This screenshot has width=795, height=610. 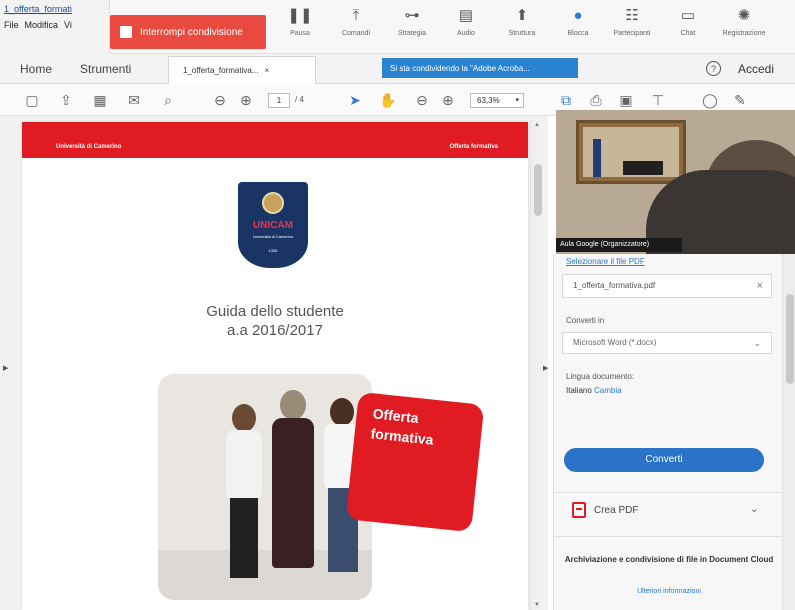 What do you see at coordinates (632, 29) in the screenshot?
I see `participants-button: ☷ Partecipanti` at bounding box center [632, 29].